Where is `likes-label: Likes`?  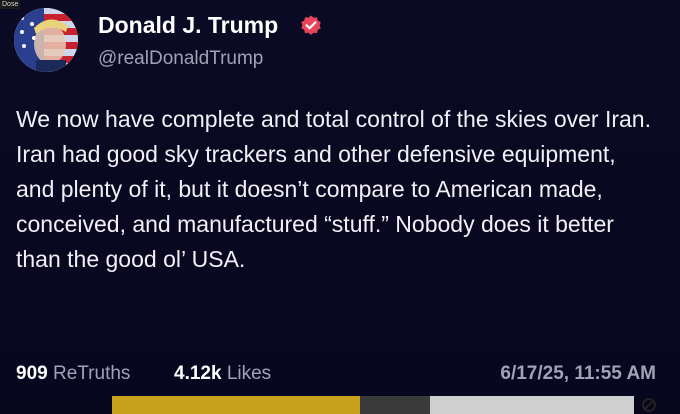
likes-label: Likes is located at coordinates (249, 373).